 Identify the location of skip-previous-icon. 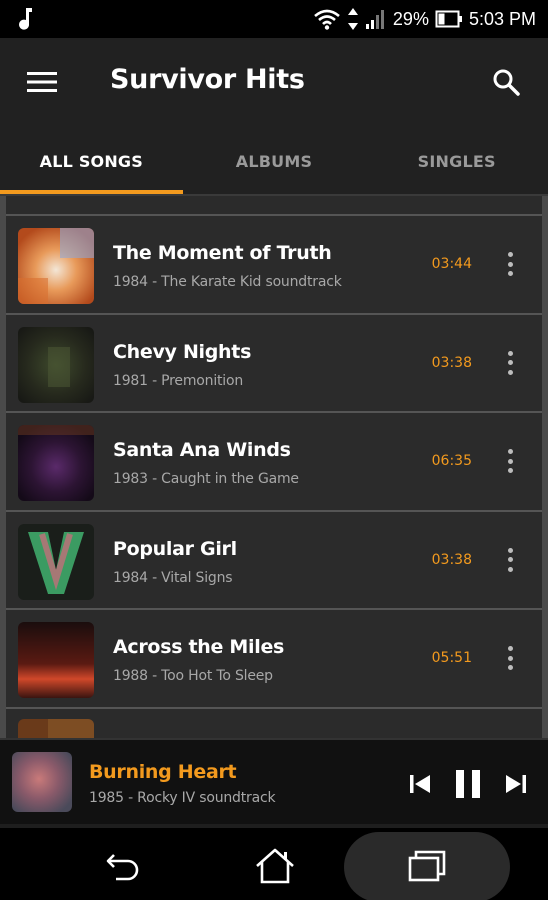
(420, 784).